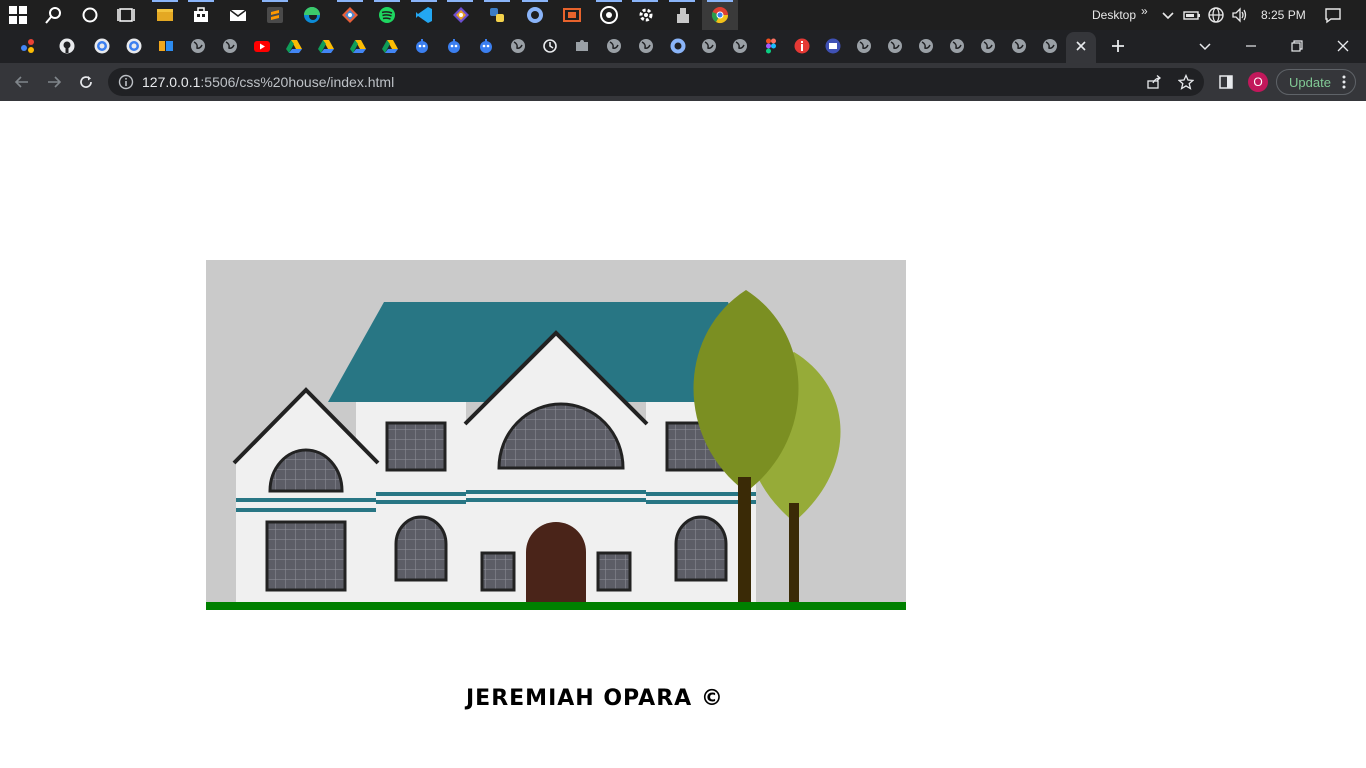 This screenshot has width=1366, height=768. I want to click on more-menu-icon, so click(1344, 82).